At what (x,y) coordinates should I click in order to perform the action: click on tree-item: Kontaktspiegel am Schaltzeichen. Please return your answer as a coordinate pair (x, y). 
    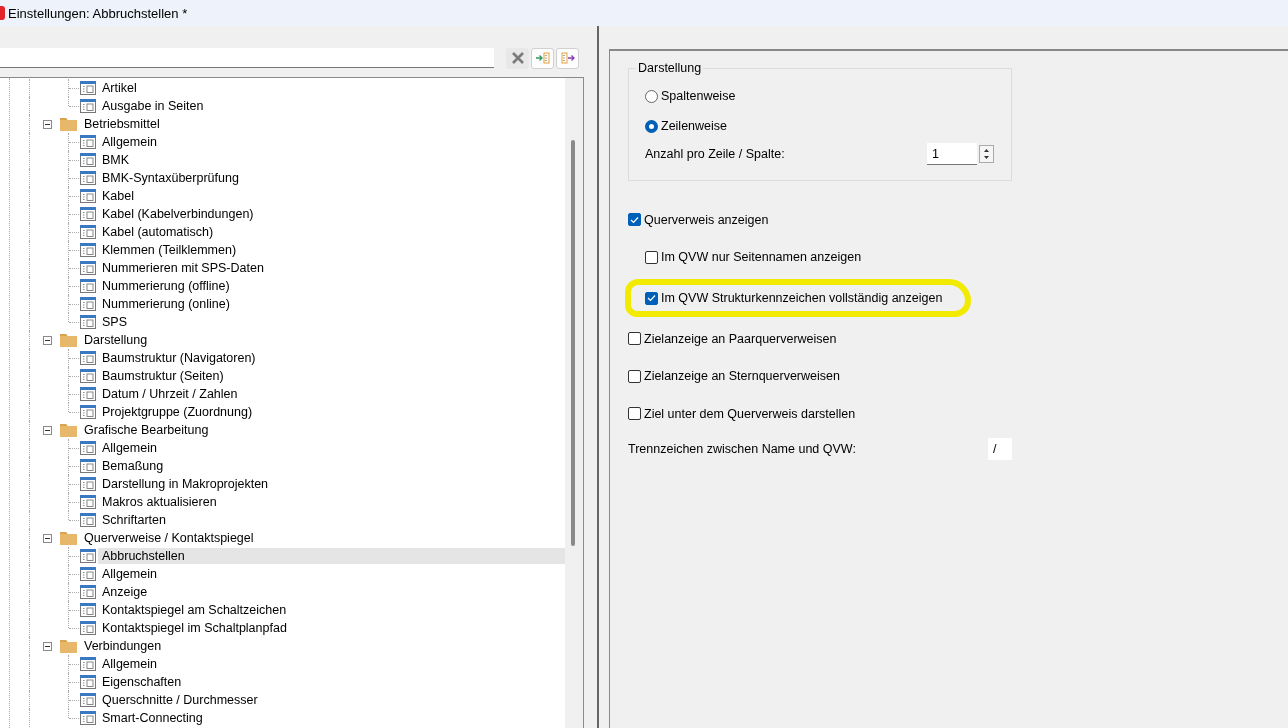
    Looking at the image, I should click on (331, 610).